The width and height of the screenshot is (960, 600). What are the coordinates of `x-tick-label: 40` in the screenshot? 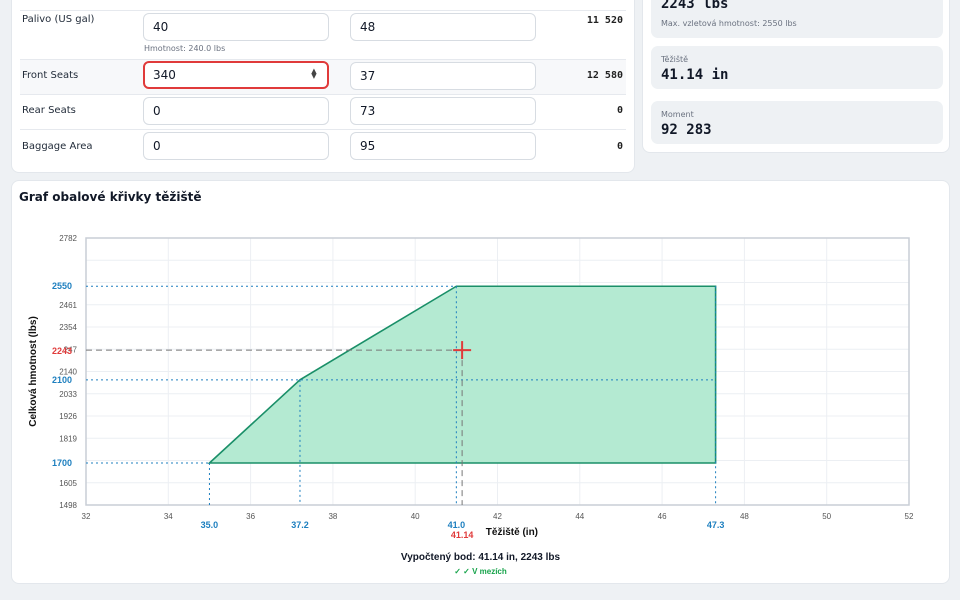 It's located at (415, 516).